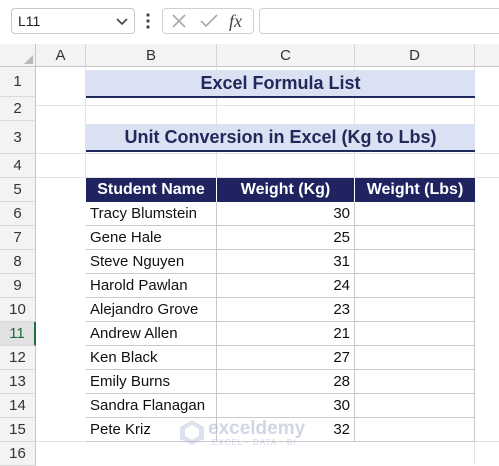 The image size is (499, 466). What do you see at coordinates (286, 190) in the screenshot?
I see `header-weight-kg: Weight (Kg)` at bounding box center [286, 190].